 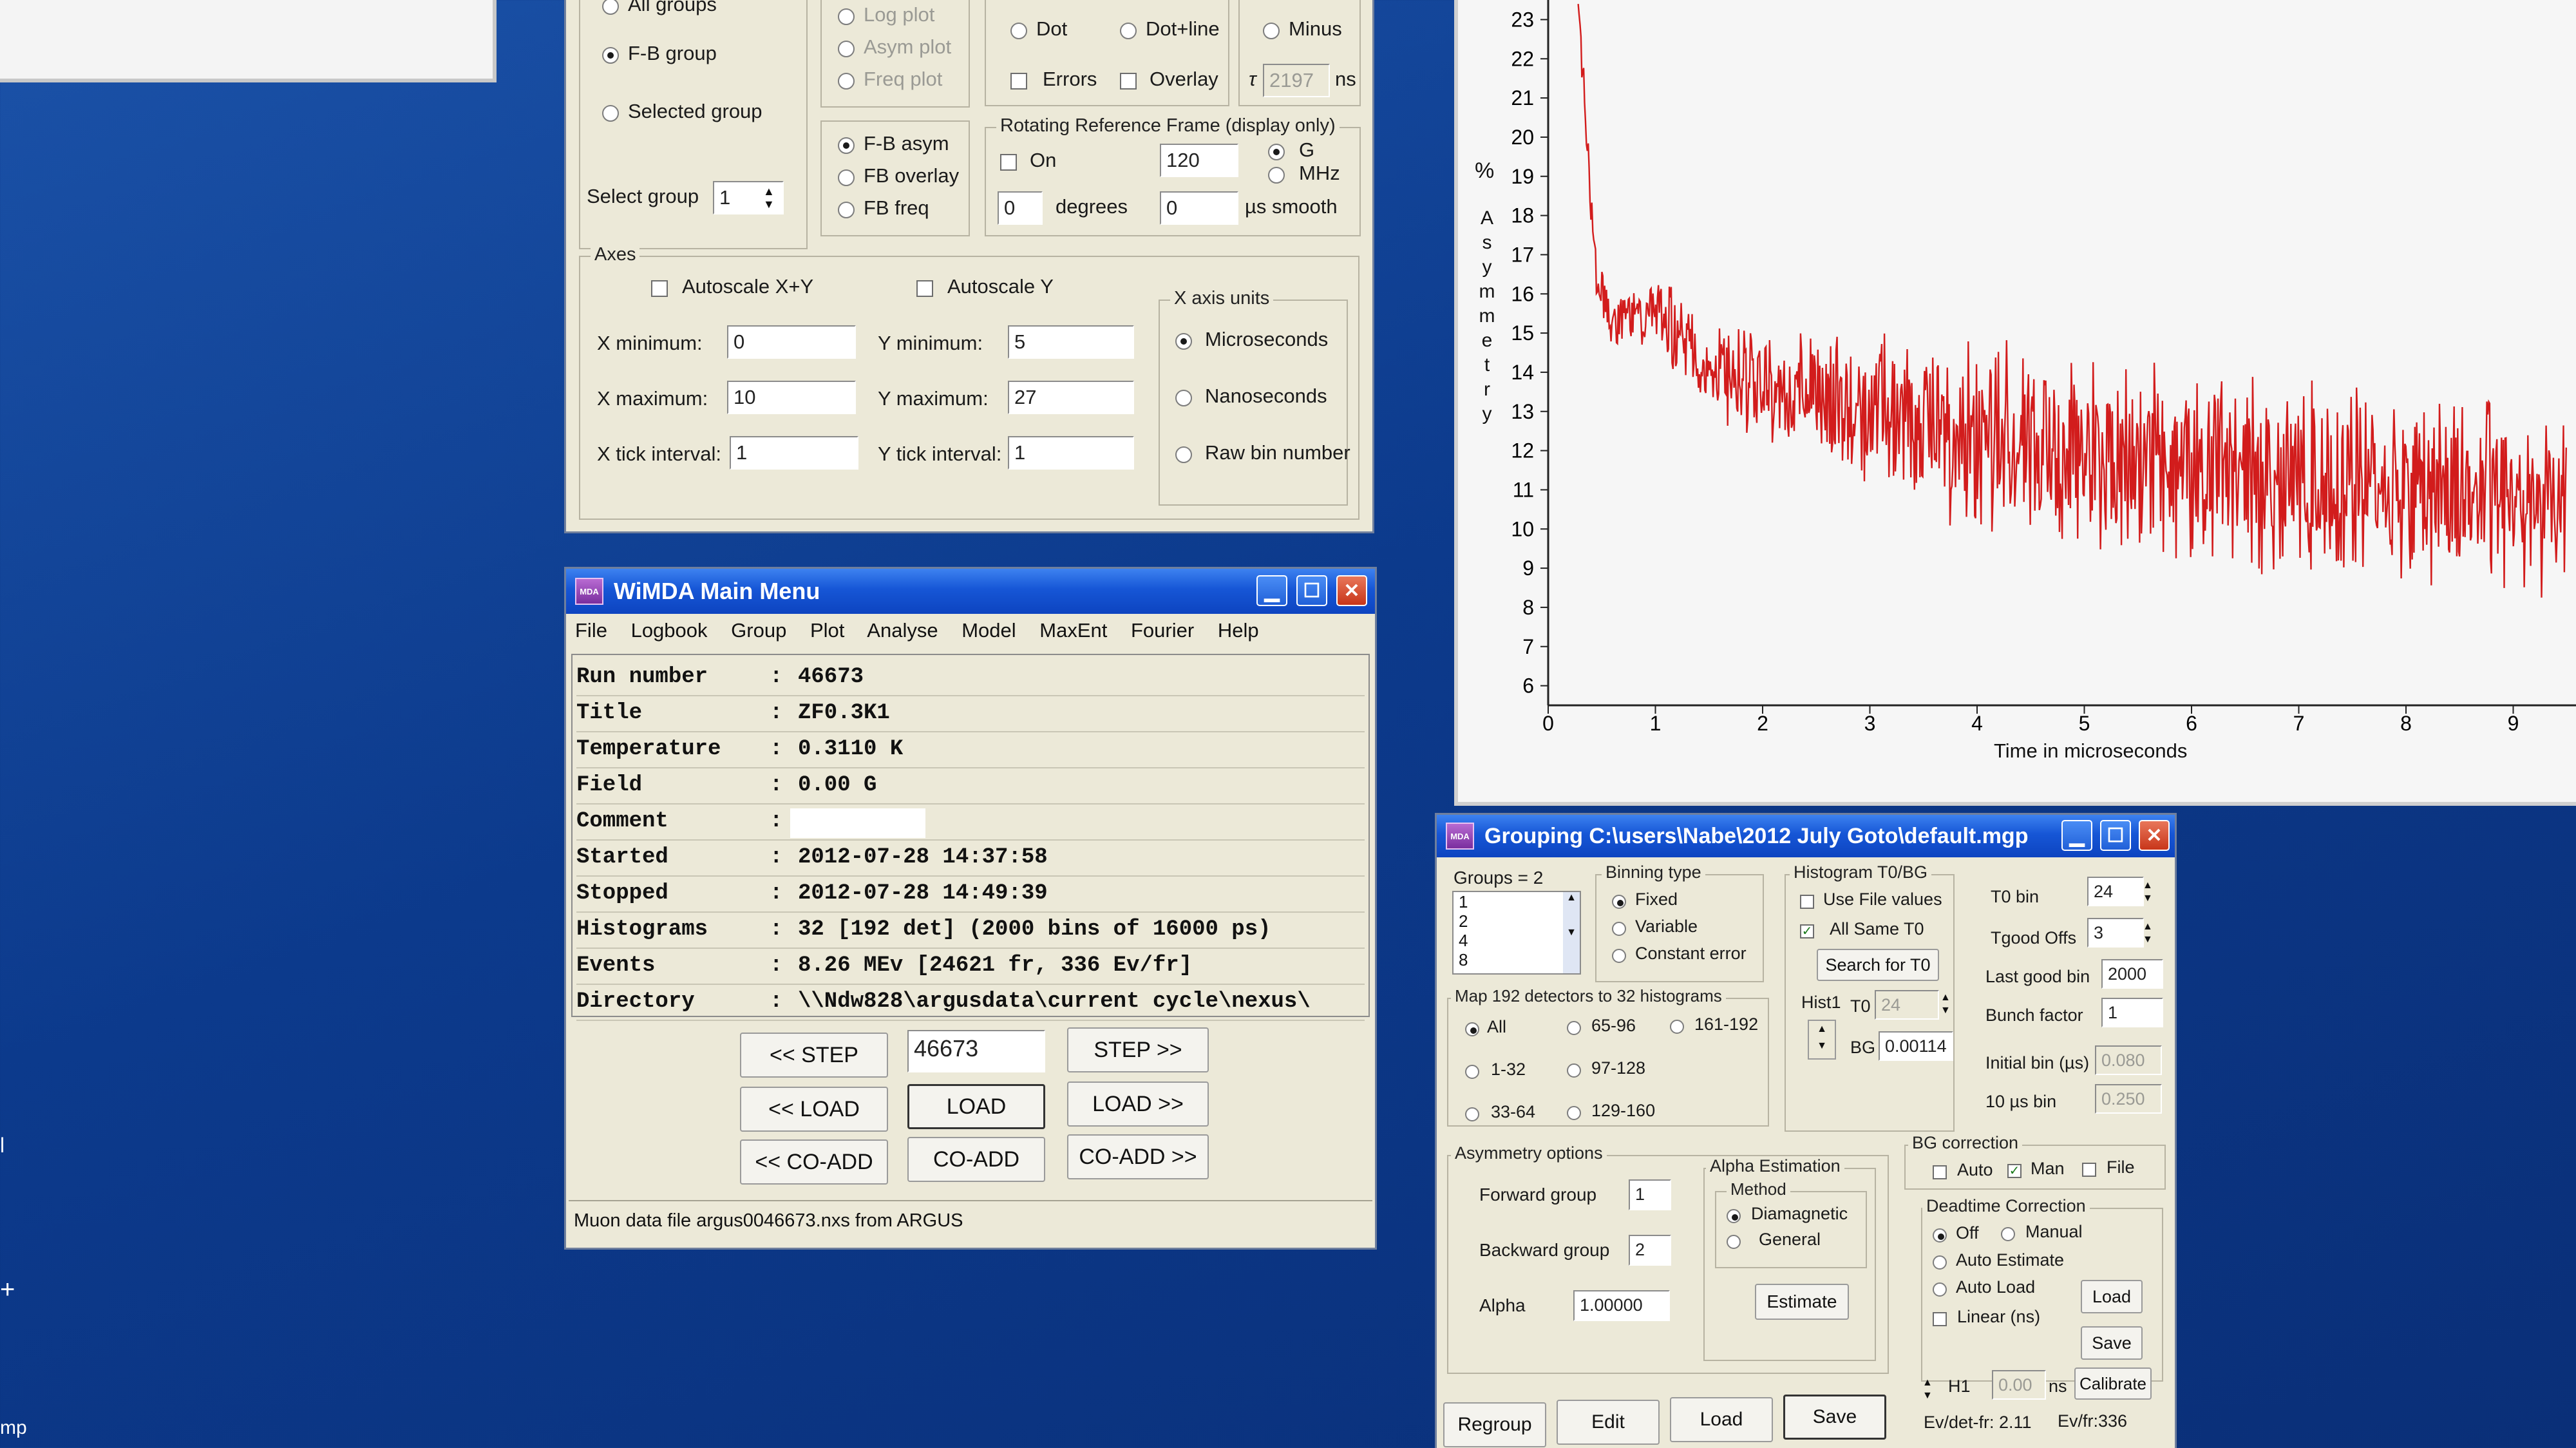 I want to click on tgood-offs-spinner: ▲ ▼, so click(x=2148, y=933).